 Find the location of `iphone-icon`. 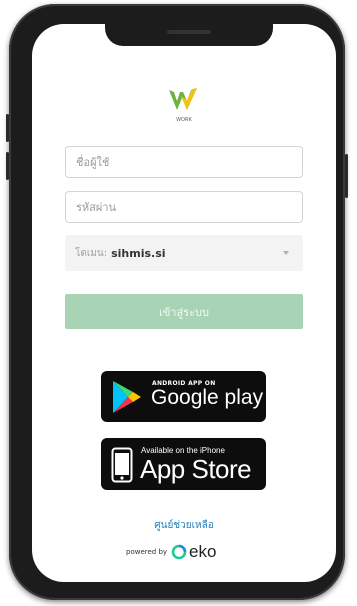

iphone-icon is located at coordinates (122, 465).